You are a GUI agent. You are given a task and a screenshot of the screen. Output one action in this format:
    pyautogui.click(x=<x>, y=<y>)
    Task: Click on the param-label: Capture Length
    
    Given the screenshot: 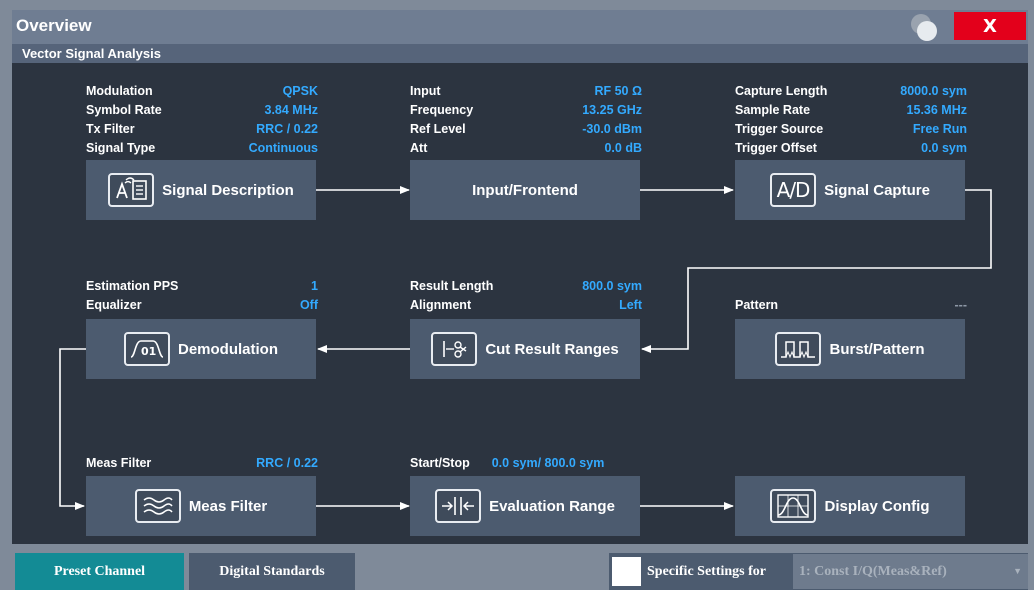 What is the action you would take?
    pyautogui.click(x=781, y=91)
    